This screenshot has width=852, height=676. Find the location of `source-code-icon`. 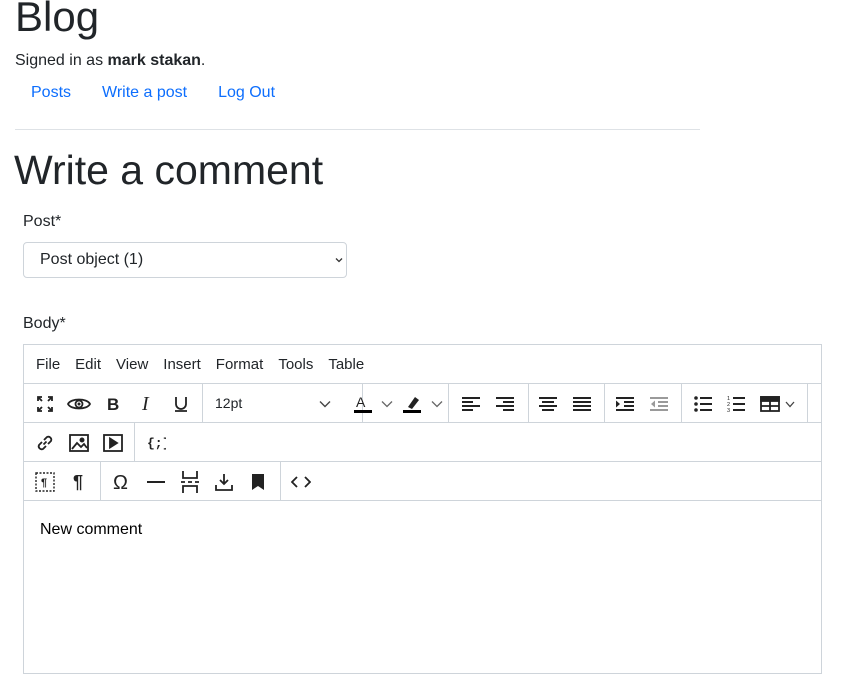

source-code-icon is located at coordinates (301, 482).